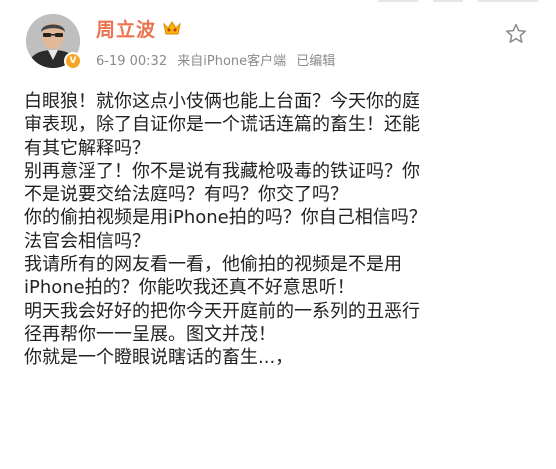  What do you see at coordinates (87, 148) in the screenshot?
I see `post-line: 有其它解释吗？` at bounding box center [87, 148].